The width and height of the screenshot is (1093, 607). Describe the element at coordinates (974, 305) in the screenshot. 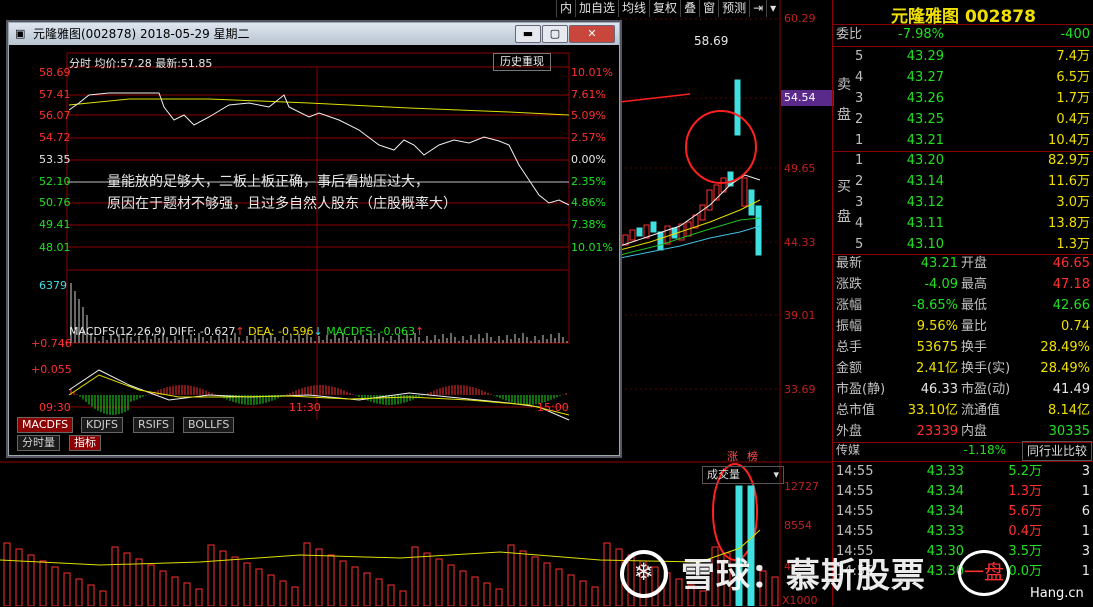

I see `stat-label: 最低` at that location.